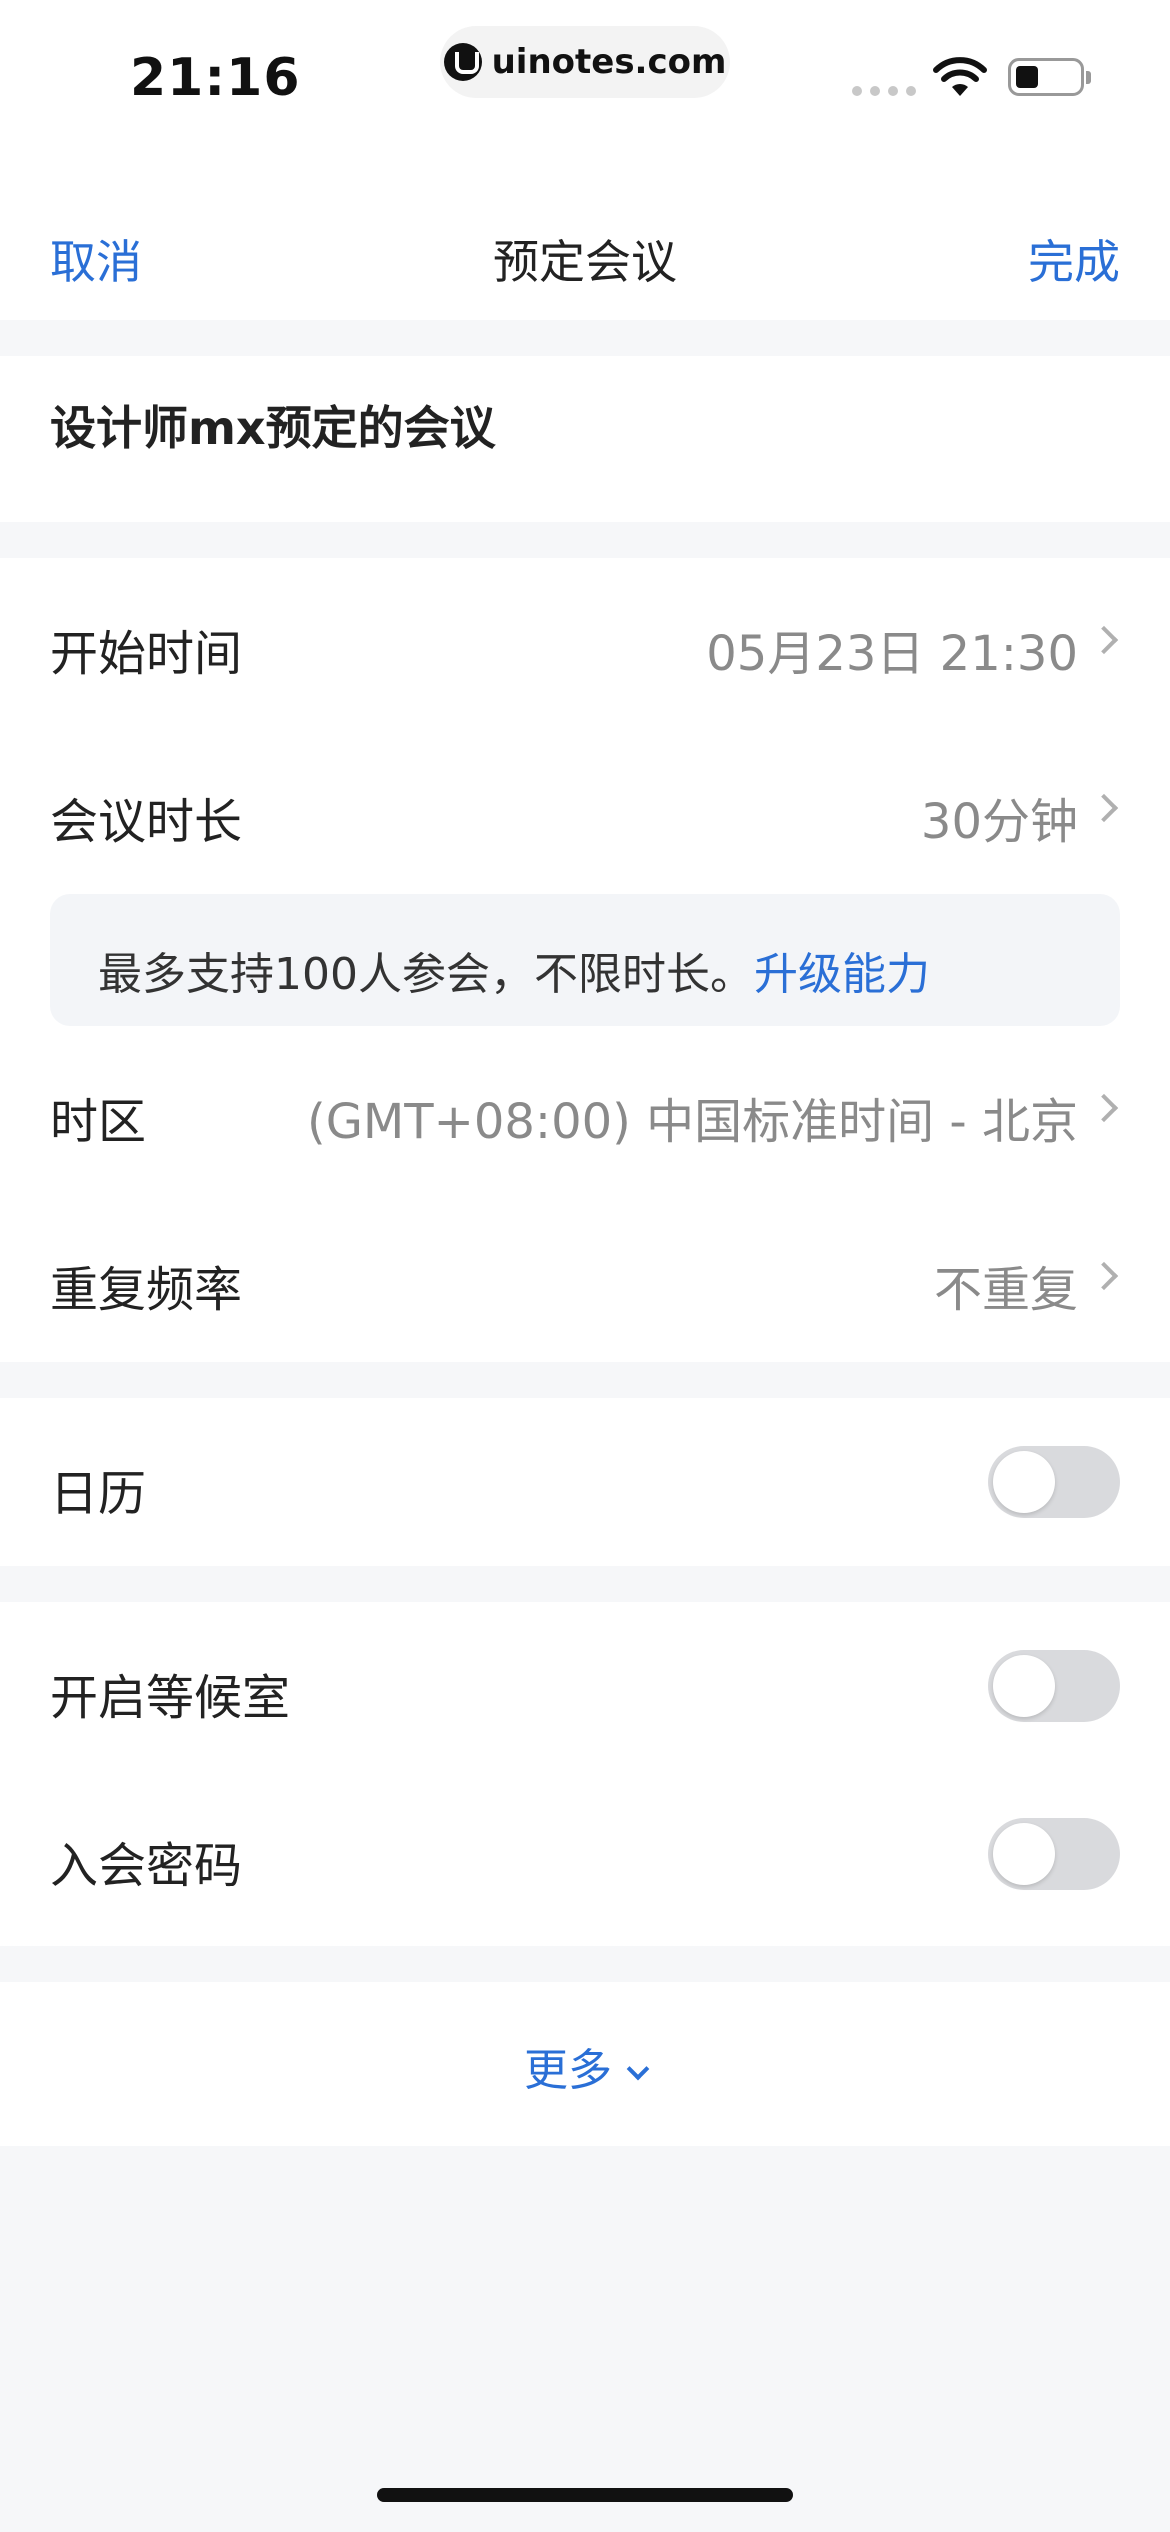  I want to click on status-bar: 21:16 uinotes.com, so click(585, 75).